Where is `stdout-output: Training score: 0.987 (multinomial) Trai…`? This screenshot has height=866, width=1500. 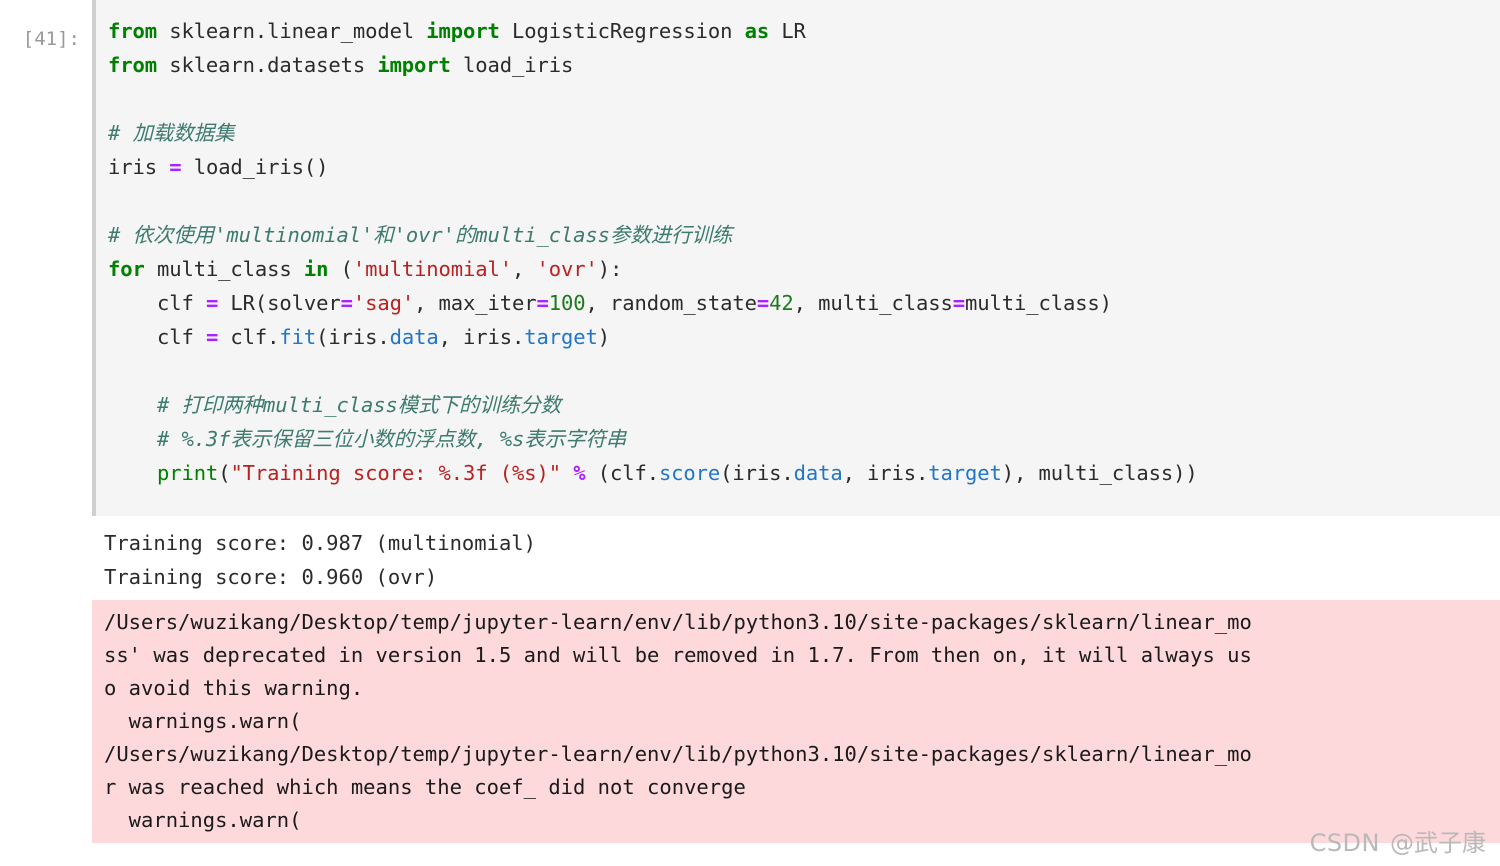
stdout-output: Training score: 0.987 (multinomial) Trai… is located at coordinates (796, 558).